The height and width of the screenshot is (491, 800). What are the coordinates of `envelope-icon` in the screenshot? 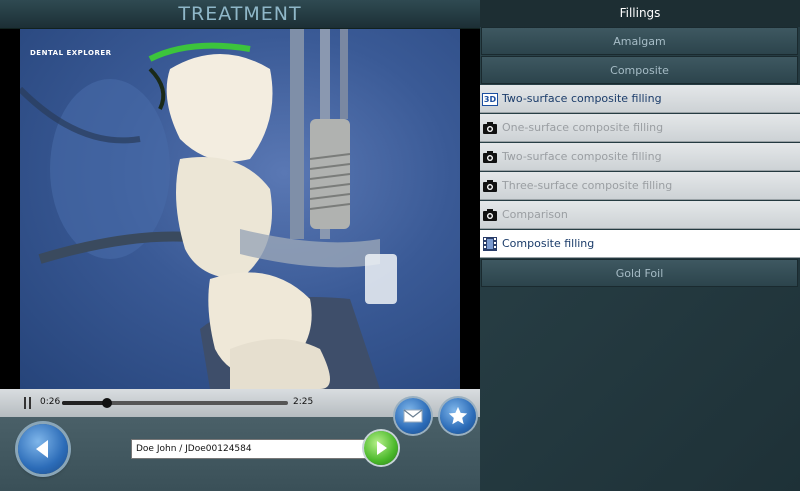 It's located at (413, 416).